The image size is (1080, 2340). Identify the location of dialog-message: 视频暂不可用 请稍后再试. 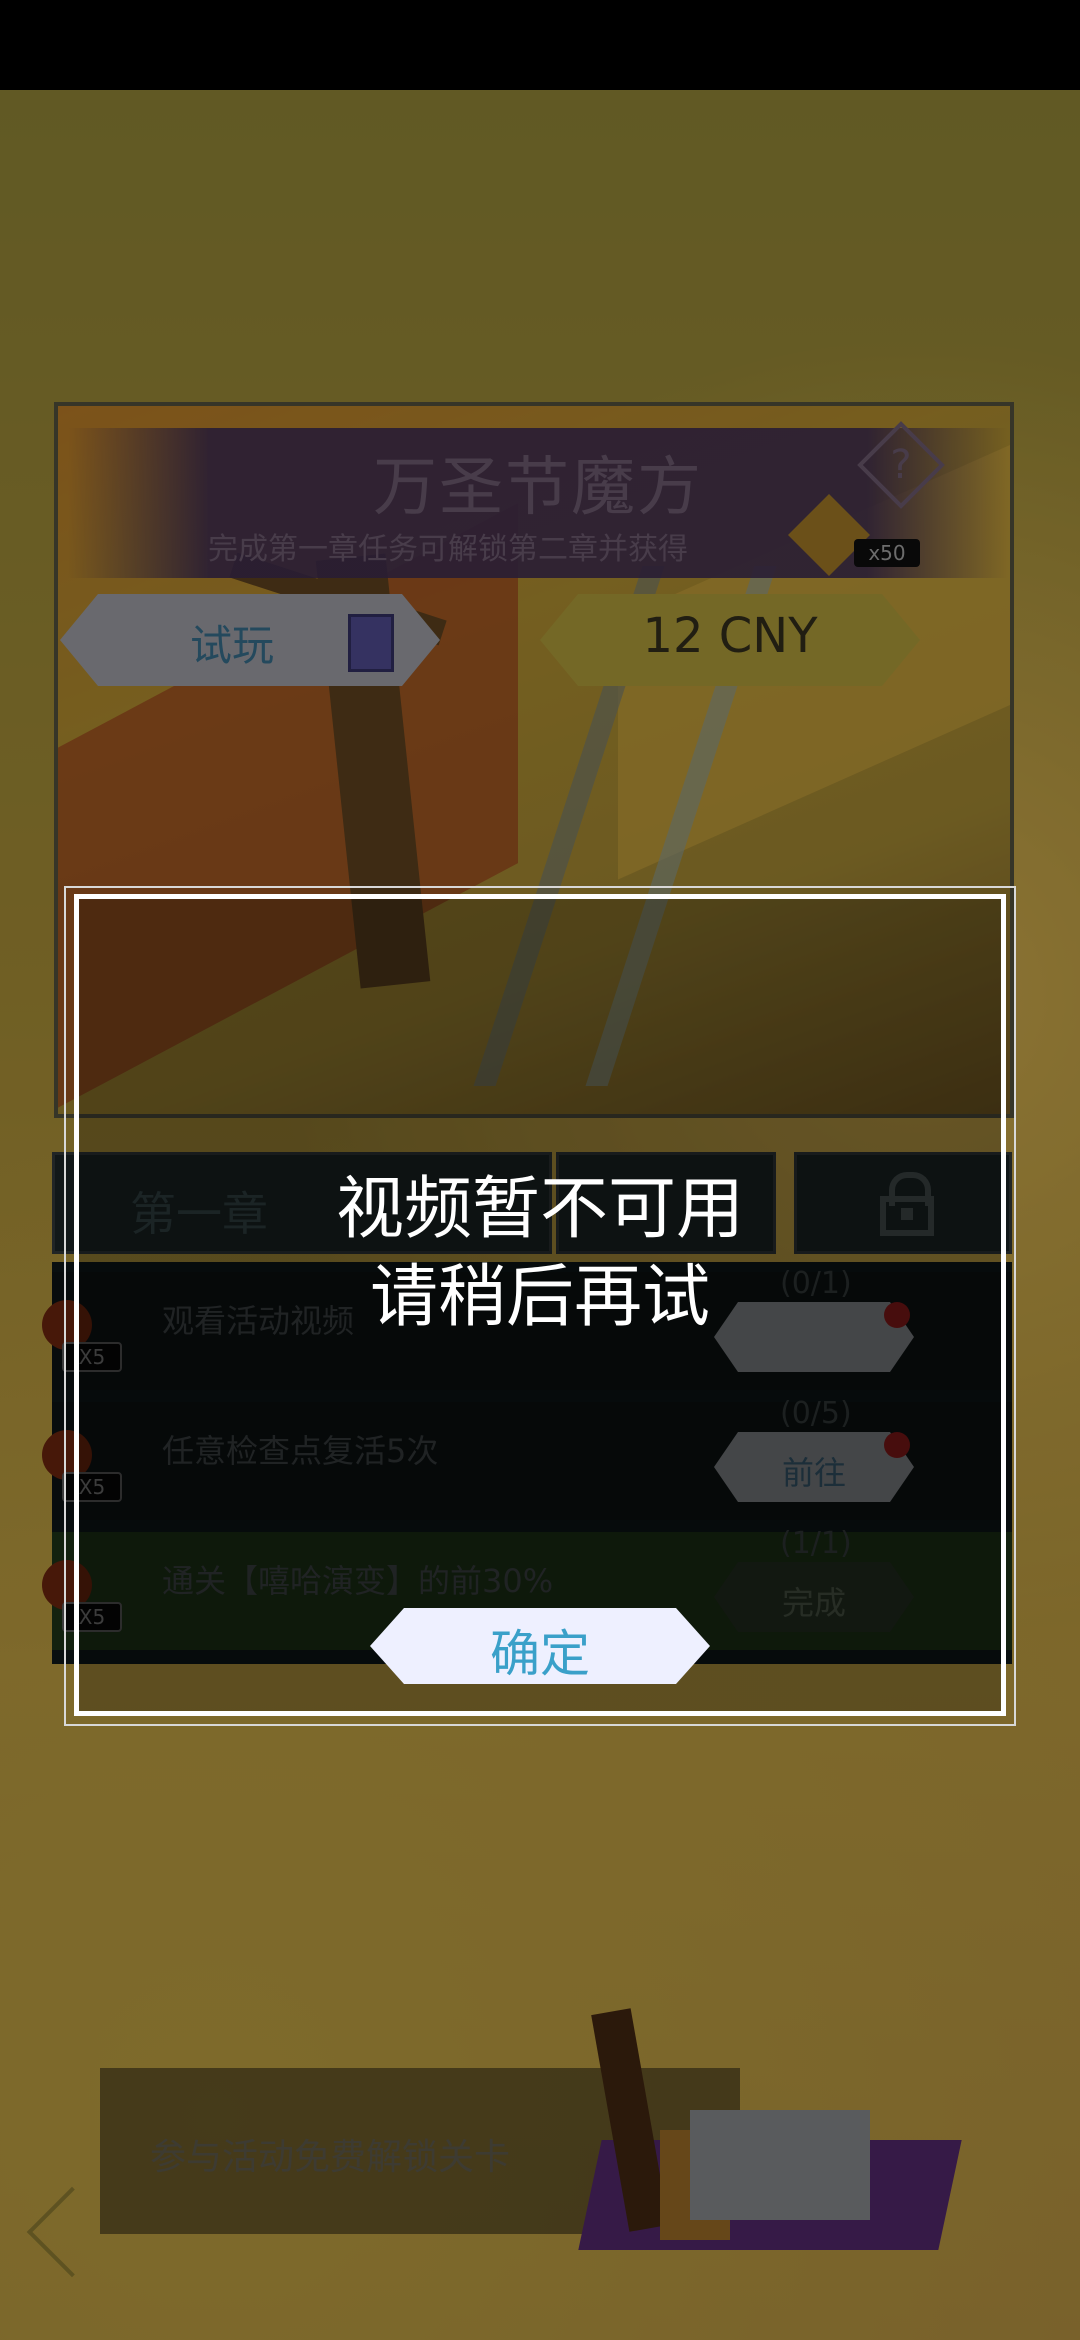
(540, 1254).